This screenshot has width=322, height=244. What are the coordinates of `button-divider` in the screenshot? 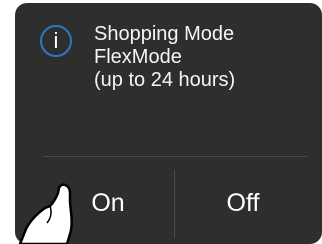 It's located at (174, 204).